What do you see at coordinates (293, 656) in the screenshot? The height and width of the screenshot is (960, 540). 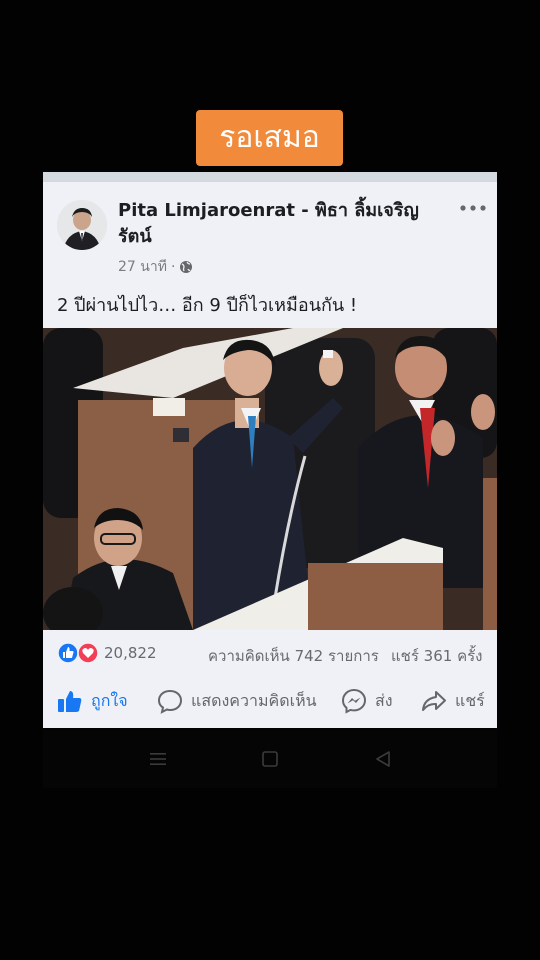 I see `comment-count: ความคิดเห็น 742 รายการ` at bounding box center [293, 656].